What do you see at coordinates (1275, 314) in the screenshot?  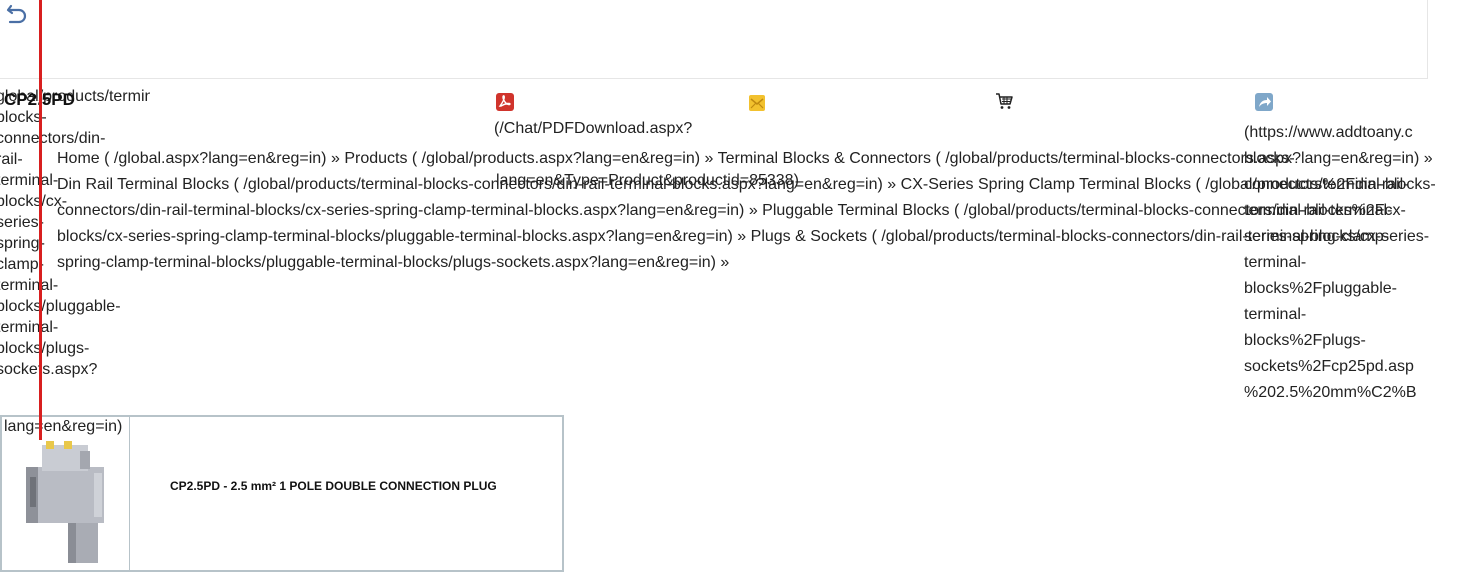 I see `addtoany-line: terminal-` at bounding box center [1275, 314].